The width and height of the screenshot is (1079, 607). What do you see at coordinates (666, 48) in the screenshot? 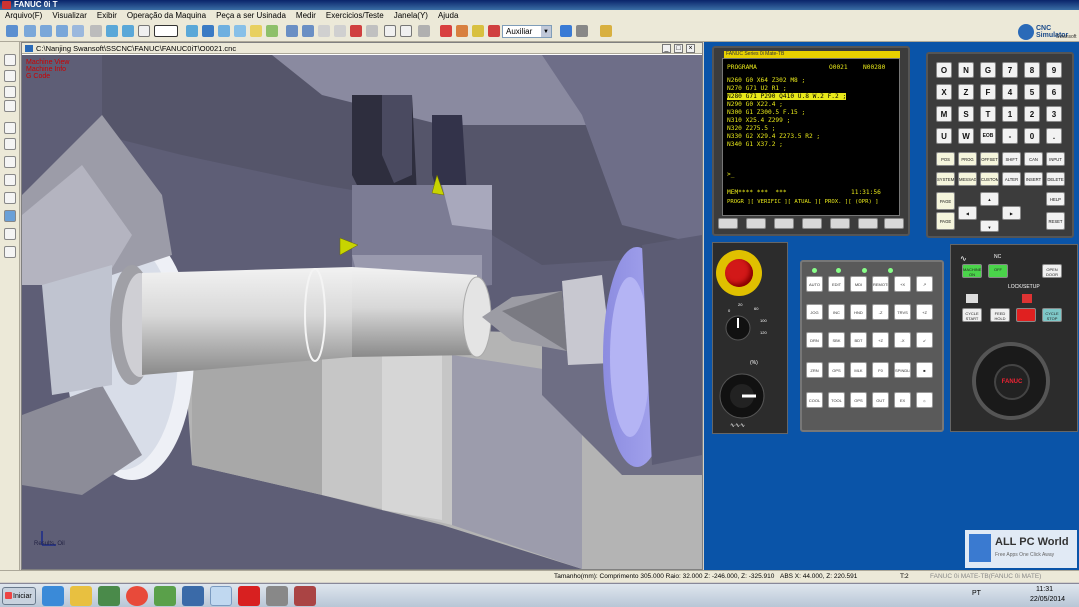
I see `minimize-icon: _` at bounding box center [666, 48].